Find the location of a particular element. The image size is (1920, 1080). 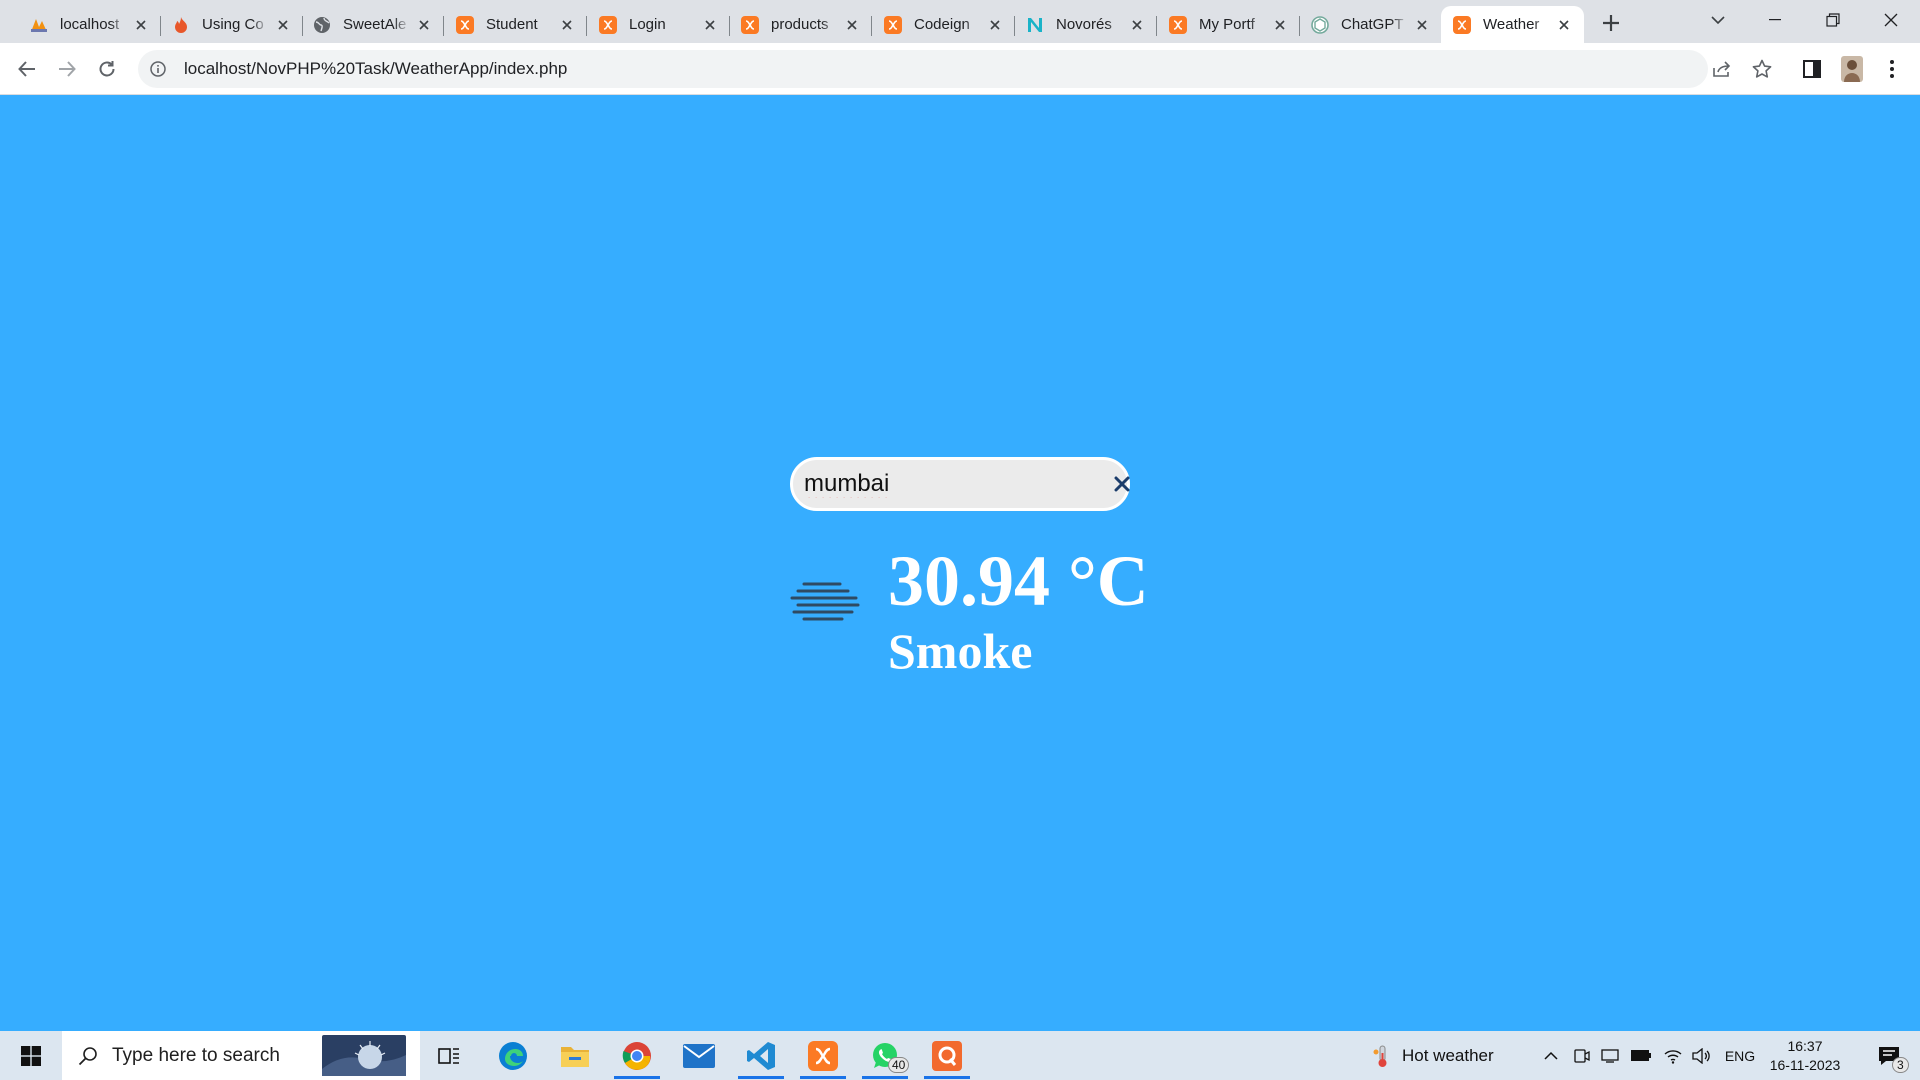

chatgpt-icon is located at coordinates (1320, 24).